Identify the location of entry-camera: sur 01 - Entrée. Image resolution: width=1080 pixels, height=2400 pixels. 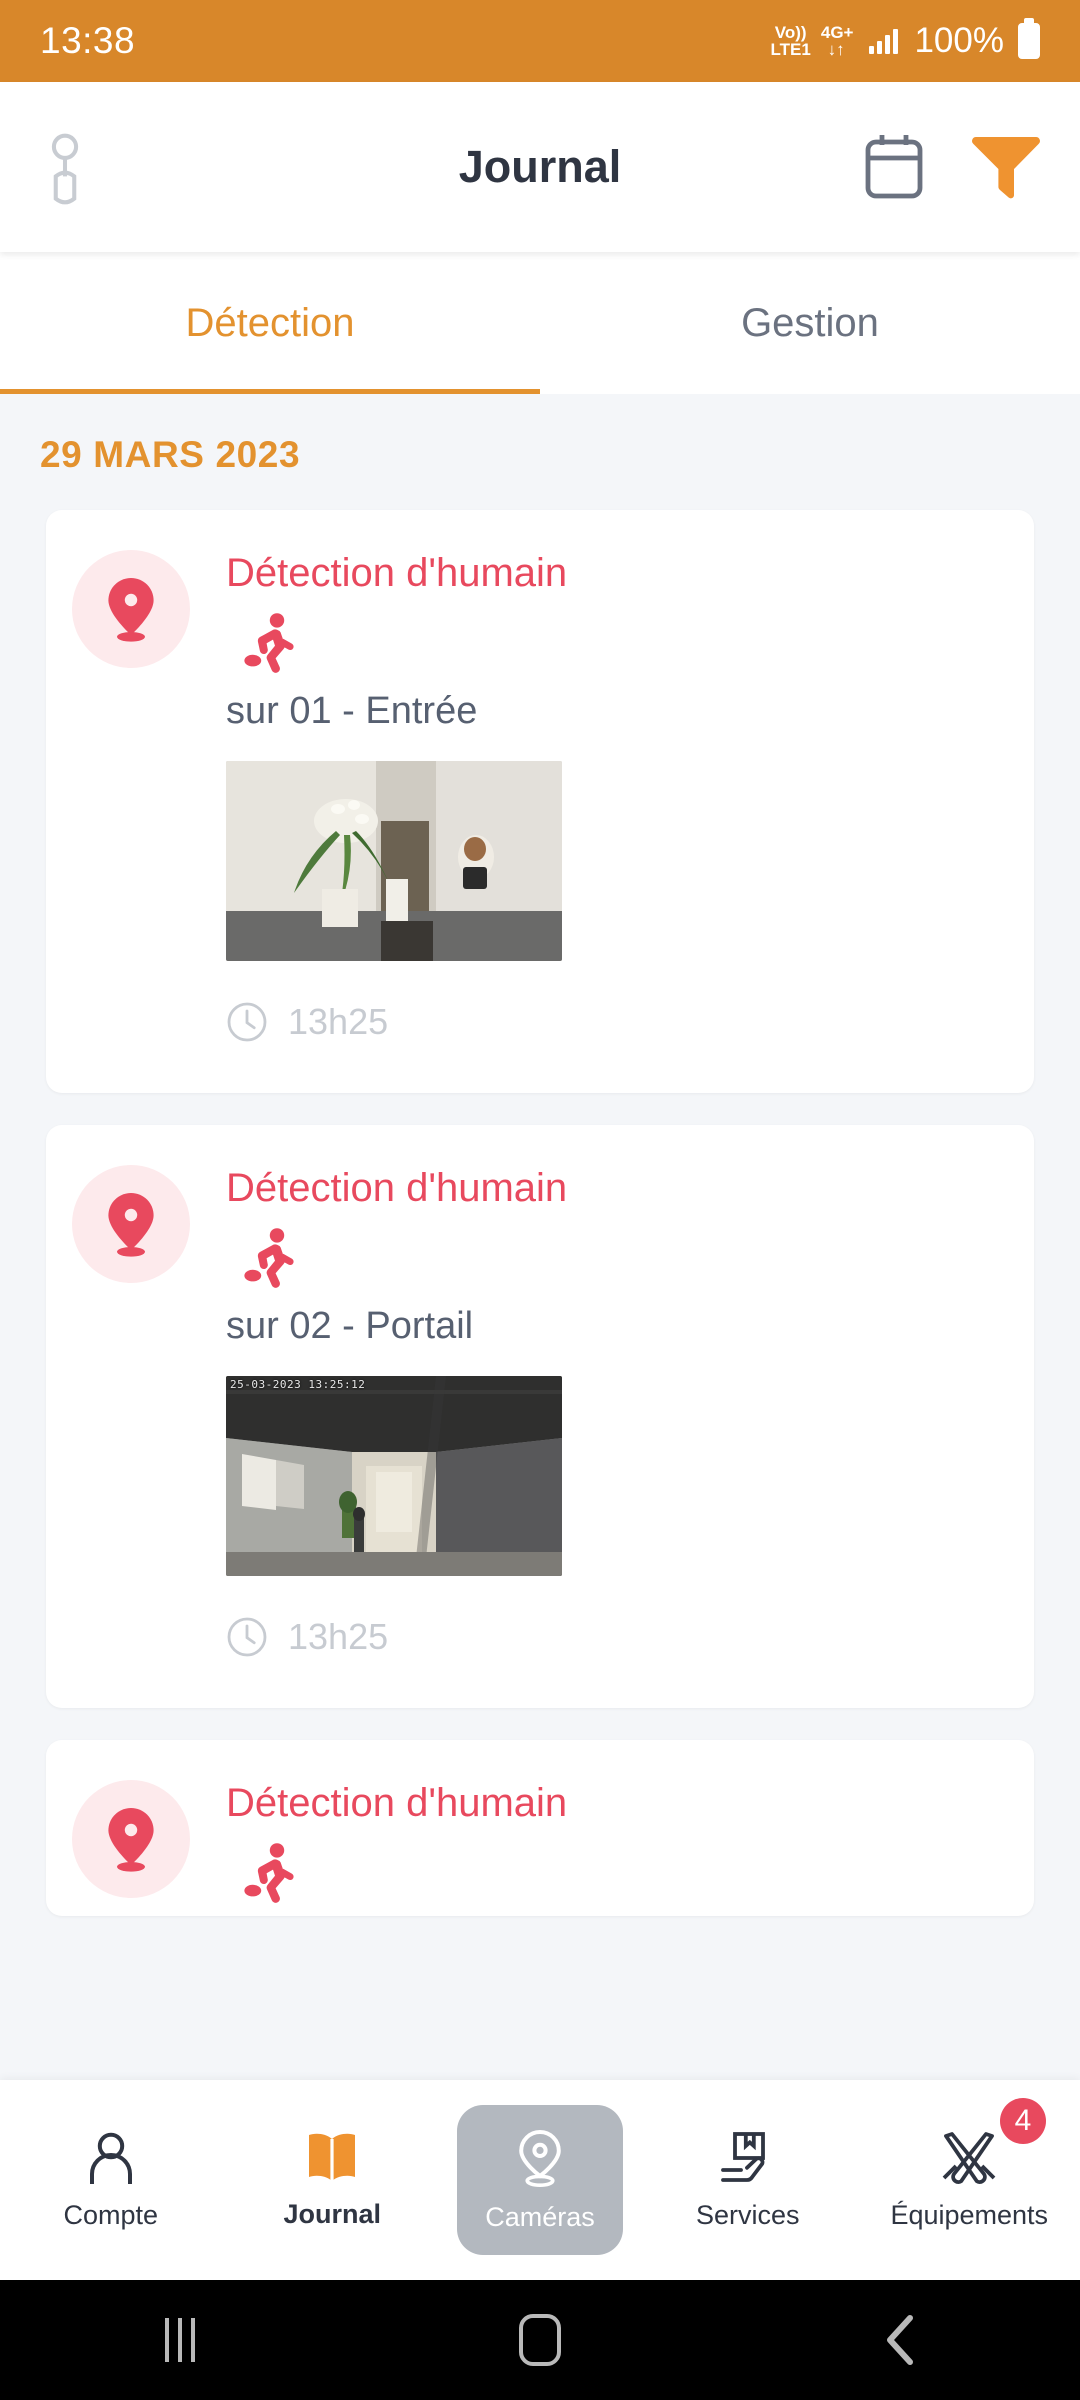
(352, 711).